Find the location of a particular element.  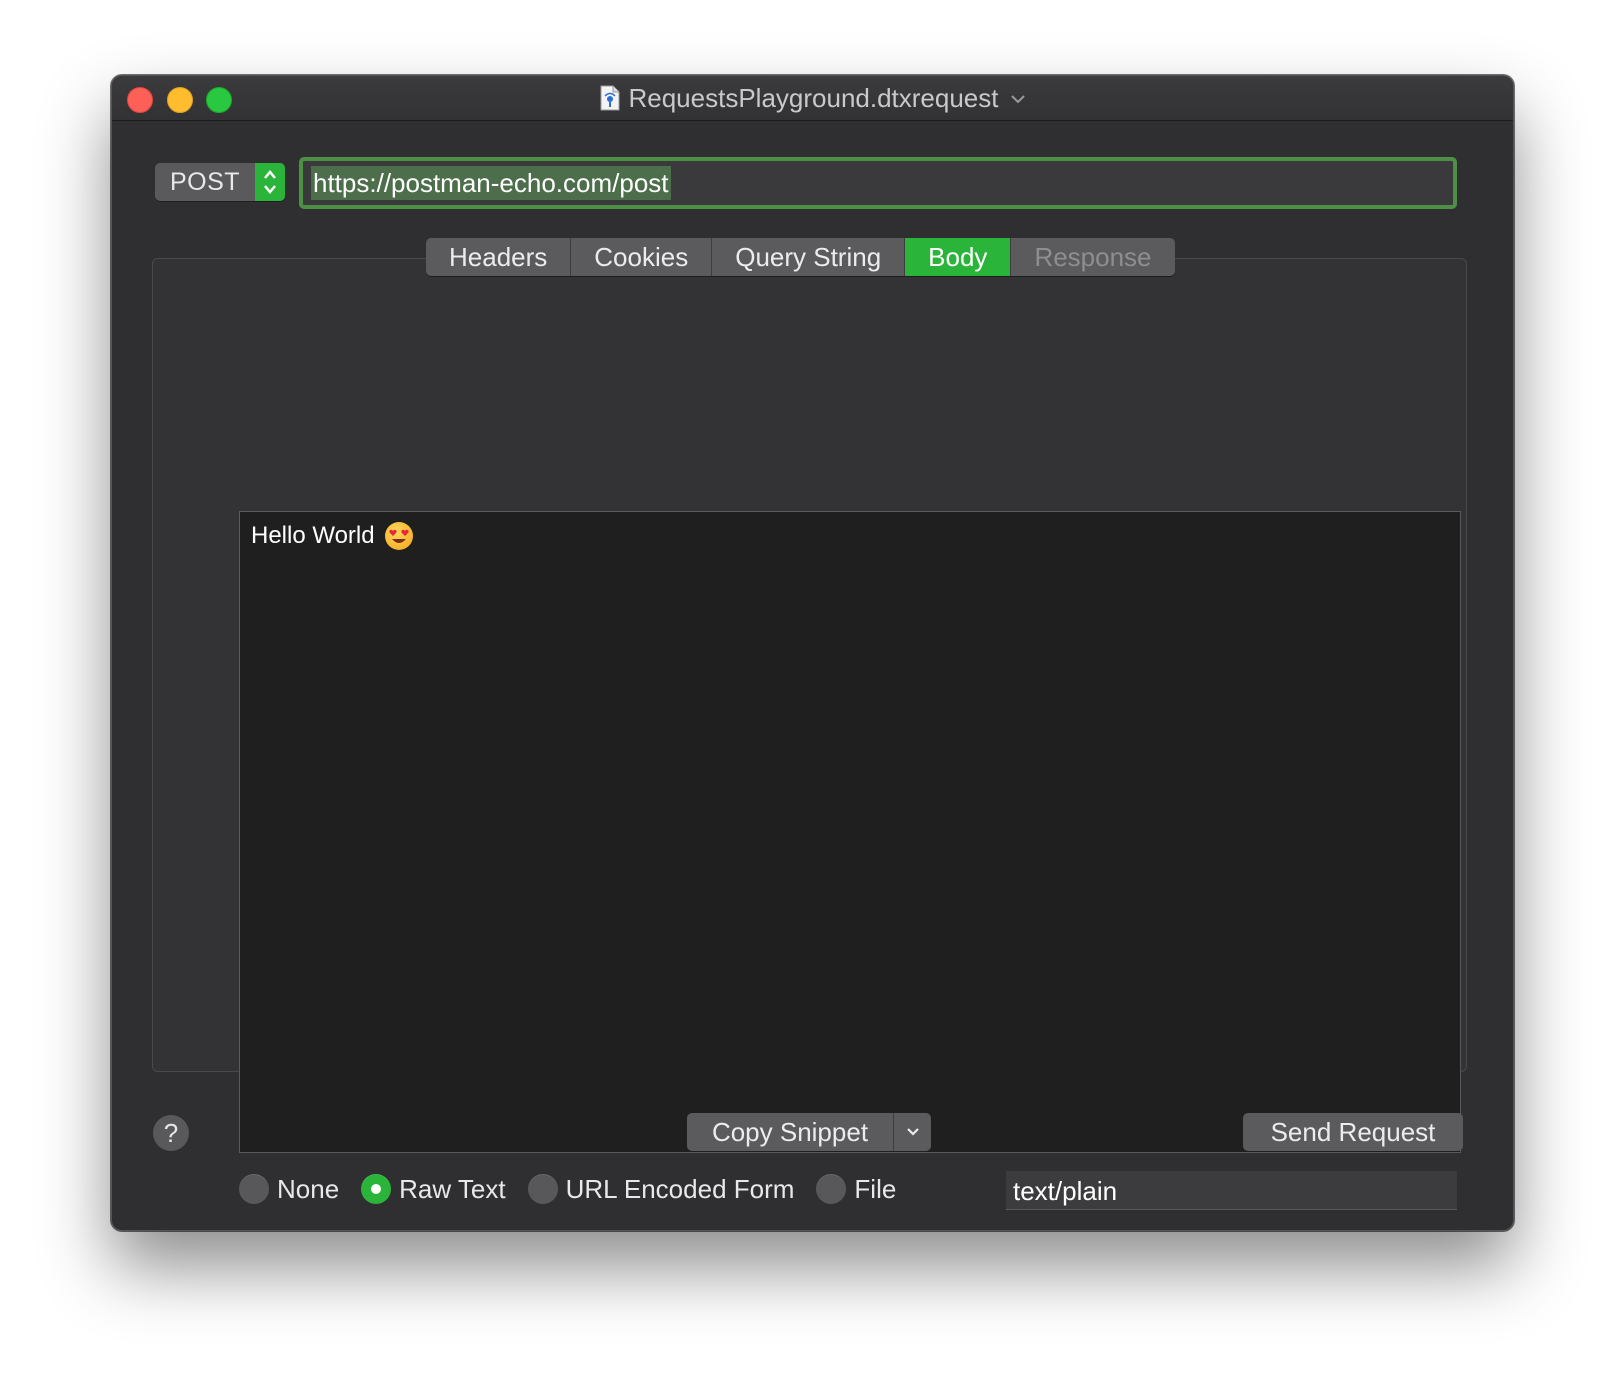

radio-raw-text: Raw Text is located at coordinates (433, 1189).